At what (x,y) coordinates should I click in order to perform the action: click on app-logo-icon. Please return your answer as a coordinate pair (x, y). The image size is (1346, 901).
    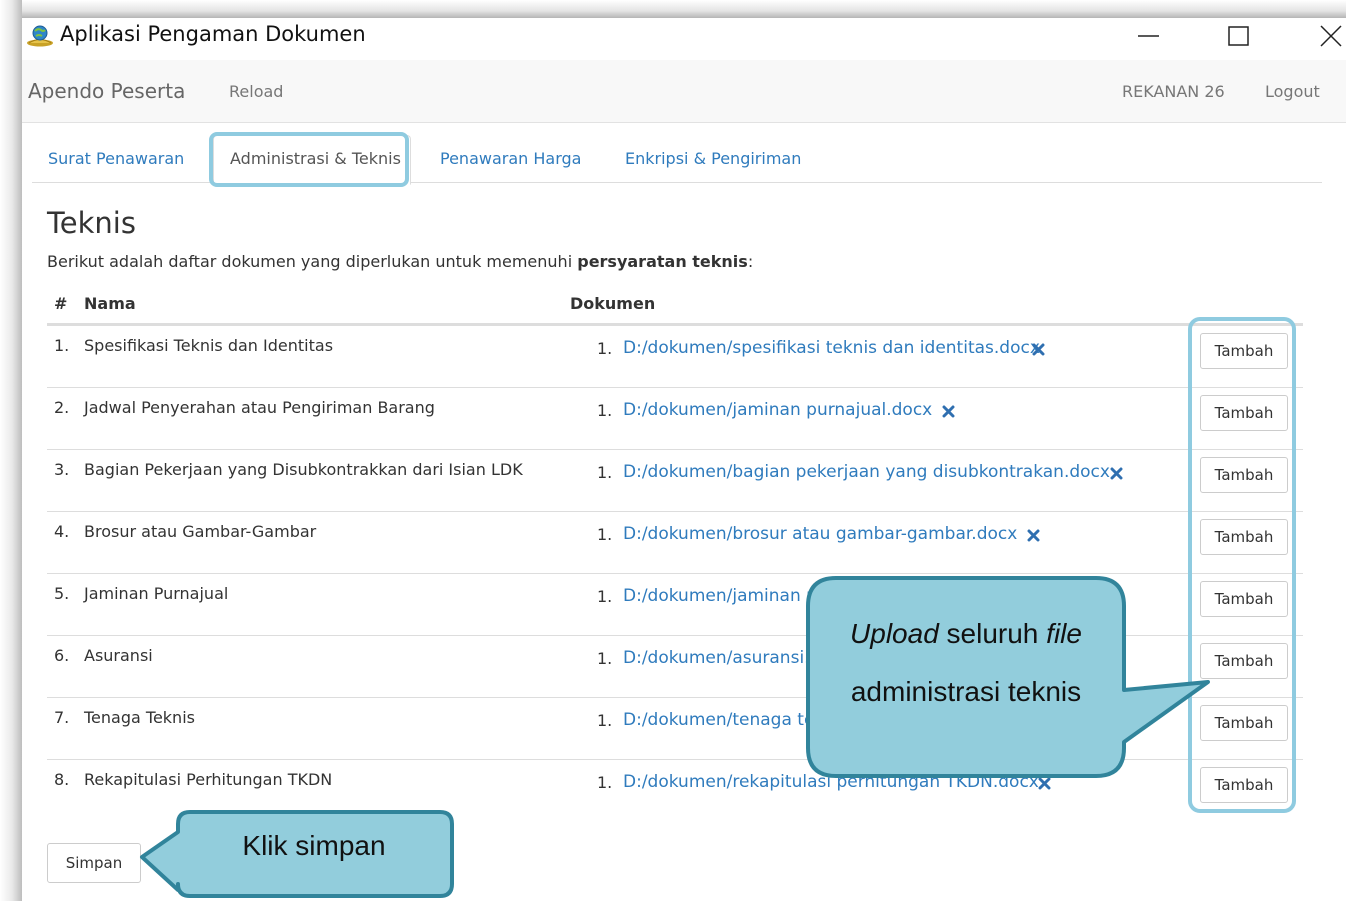
    Looking at the image, I should click on (40, 36).